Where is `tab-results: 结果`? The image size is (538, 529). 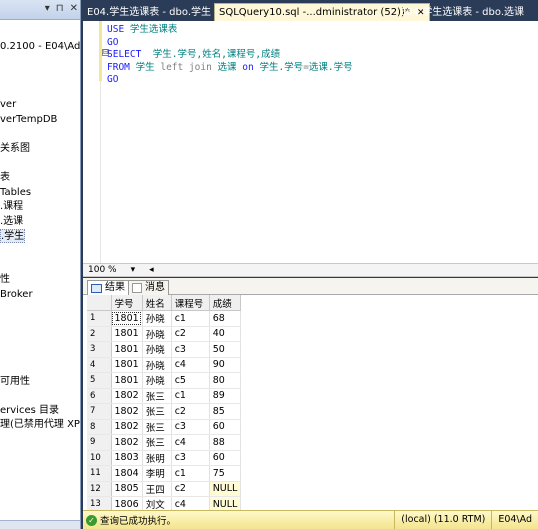
tab-results: 结果 is located at coordinates (108, 287).